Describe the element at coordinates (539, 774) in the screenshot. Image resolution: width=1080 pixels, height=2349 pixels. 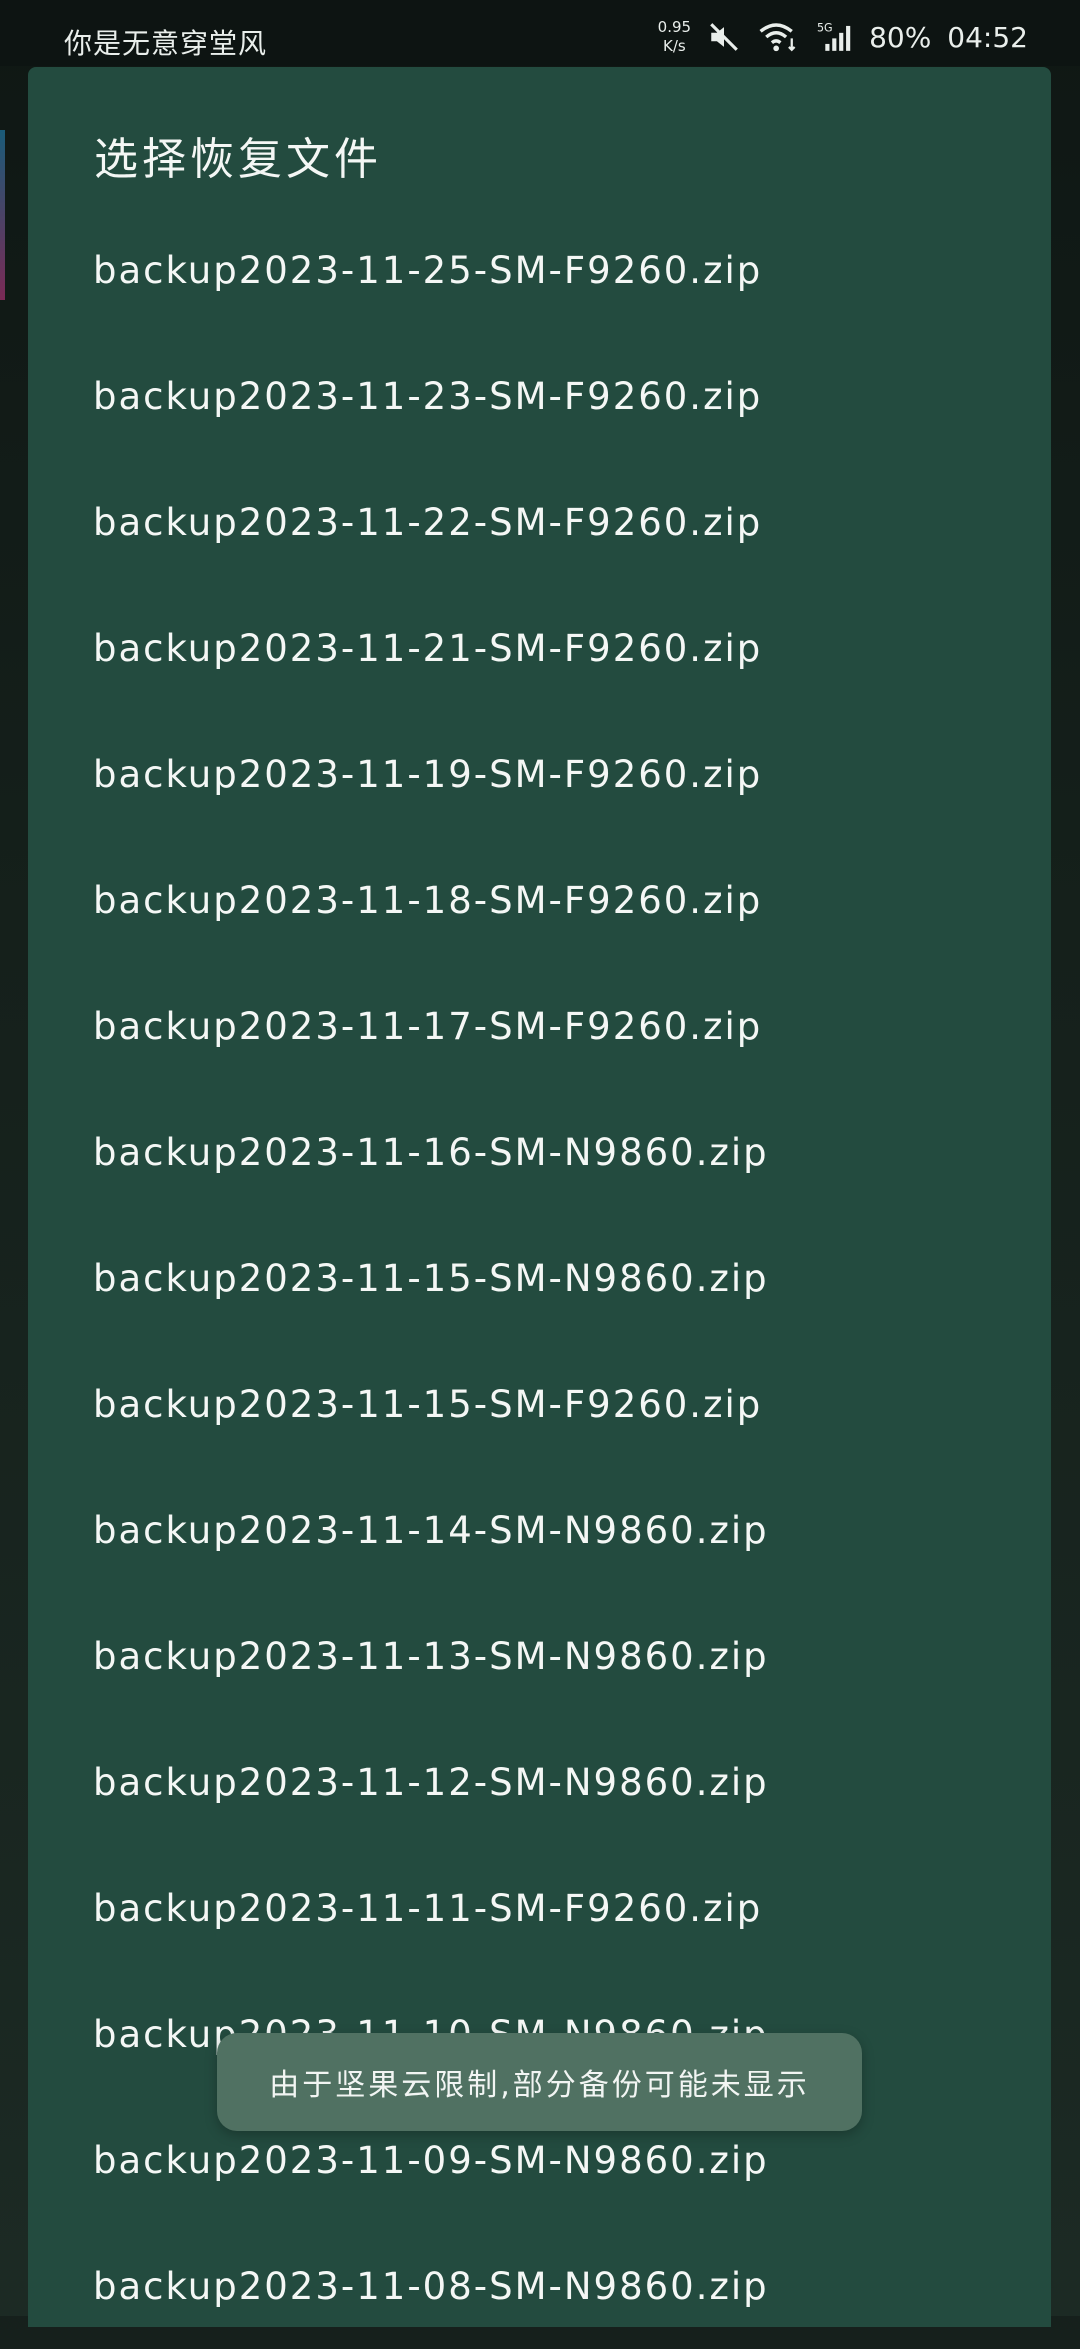
I see `file-list-item: backup2023-11-19-SM-F9260.zip` at that location.